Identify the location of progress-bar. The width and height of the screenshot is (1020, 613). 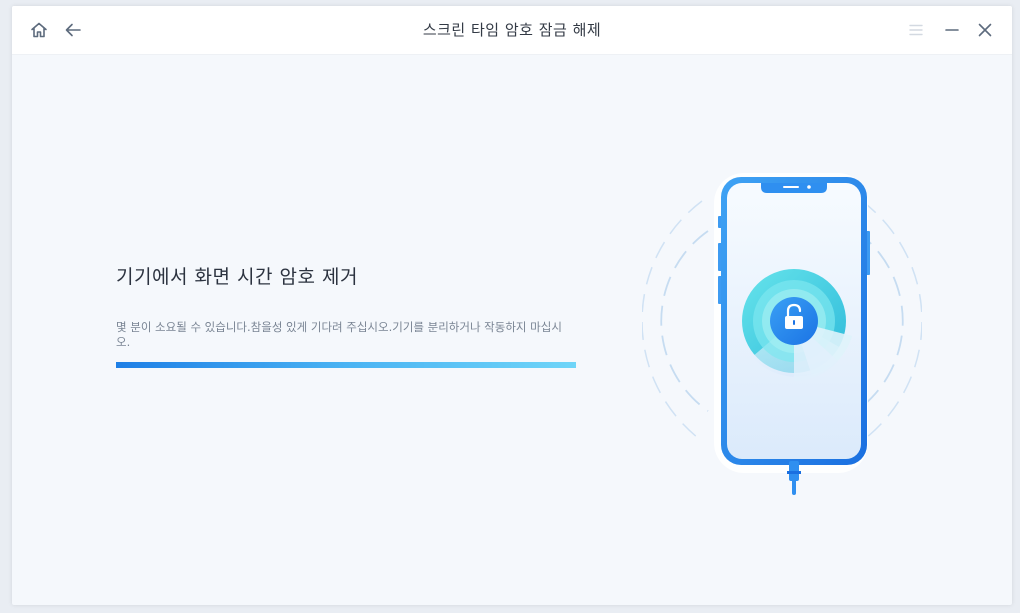
(346, 365).